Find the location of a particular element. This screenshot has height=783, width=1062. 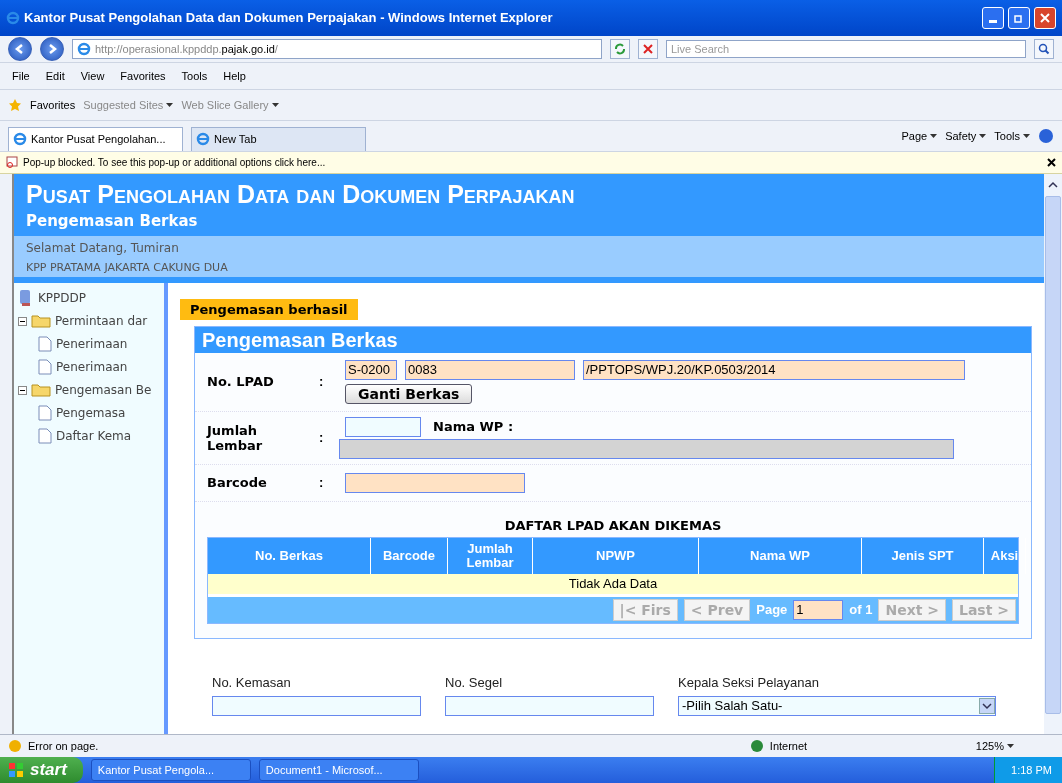

warning-icon is located at coordinates (15, 746).